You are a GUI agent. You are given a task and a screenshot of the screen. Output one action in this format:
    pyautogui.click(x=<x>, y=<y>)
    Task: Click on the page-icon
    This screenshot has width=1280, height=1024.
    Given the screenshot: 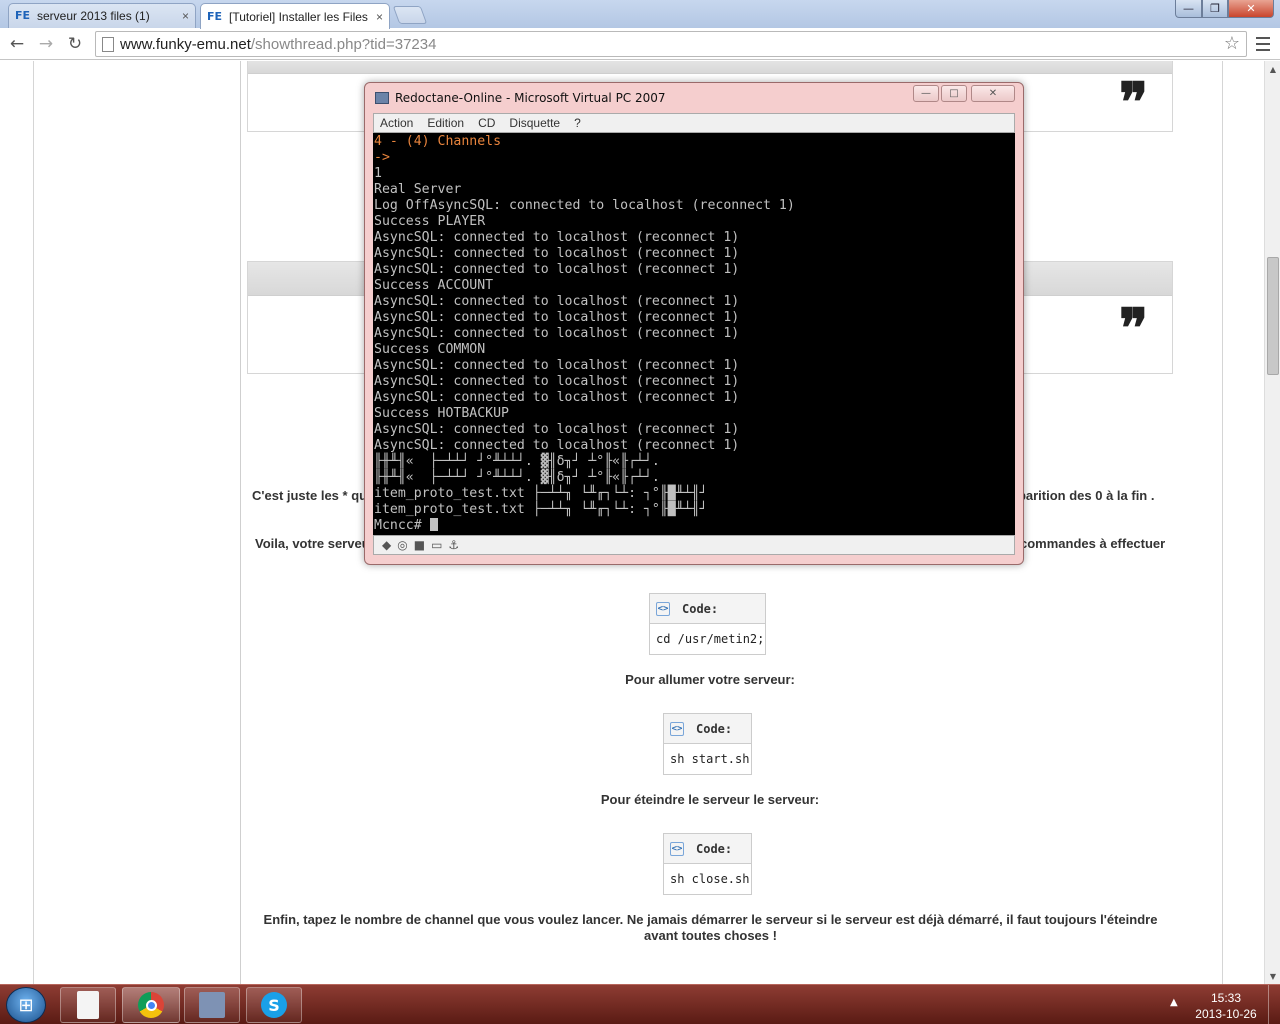 What is the action you would take?
    pyautogui.click(x=108, y=44)
    